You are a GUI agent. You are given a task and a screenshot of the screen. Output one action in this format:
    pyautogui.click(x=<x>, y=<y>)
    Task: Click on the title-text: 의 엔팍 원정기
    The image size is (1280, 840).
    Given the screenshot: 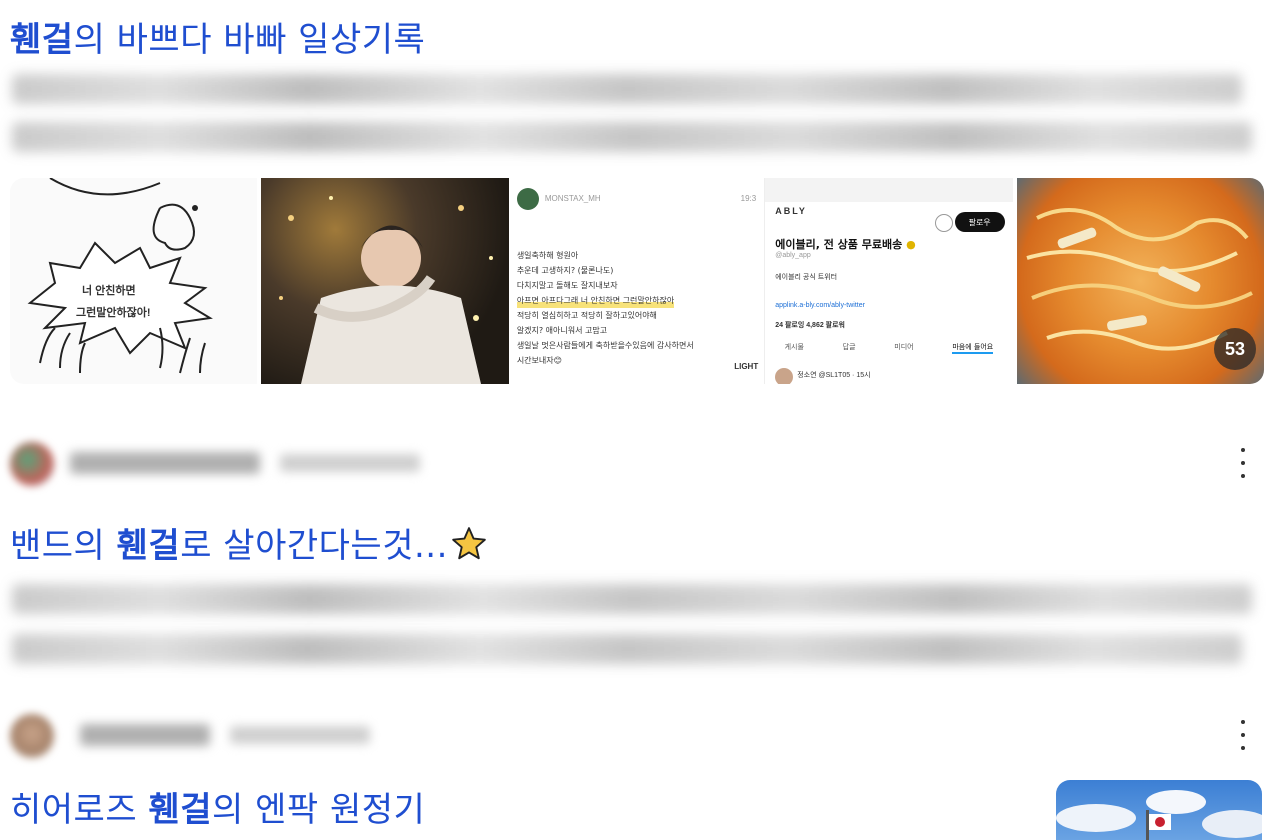 What is the action you would take?
    pyautogui.click(x=319, y=810)
    